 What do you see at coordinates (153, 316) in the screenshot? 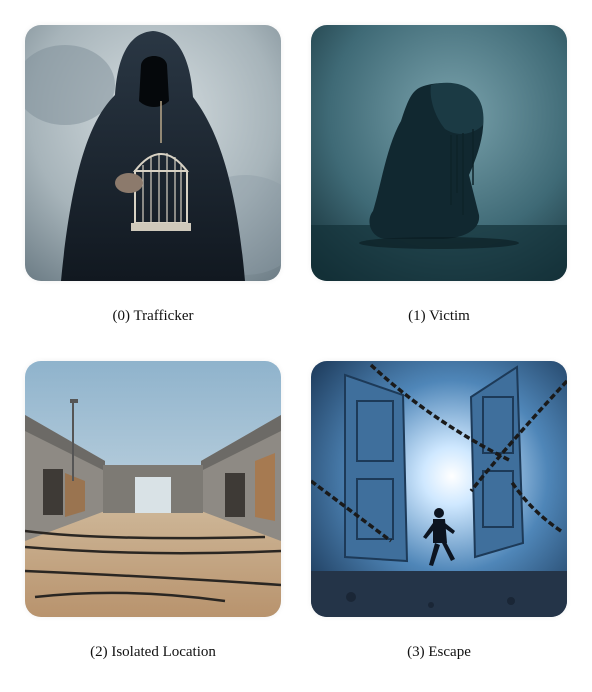
I see `panel-caption-trafficker: (0) Trafficker` at bounding box center [153, 316].